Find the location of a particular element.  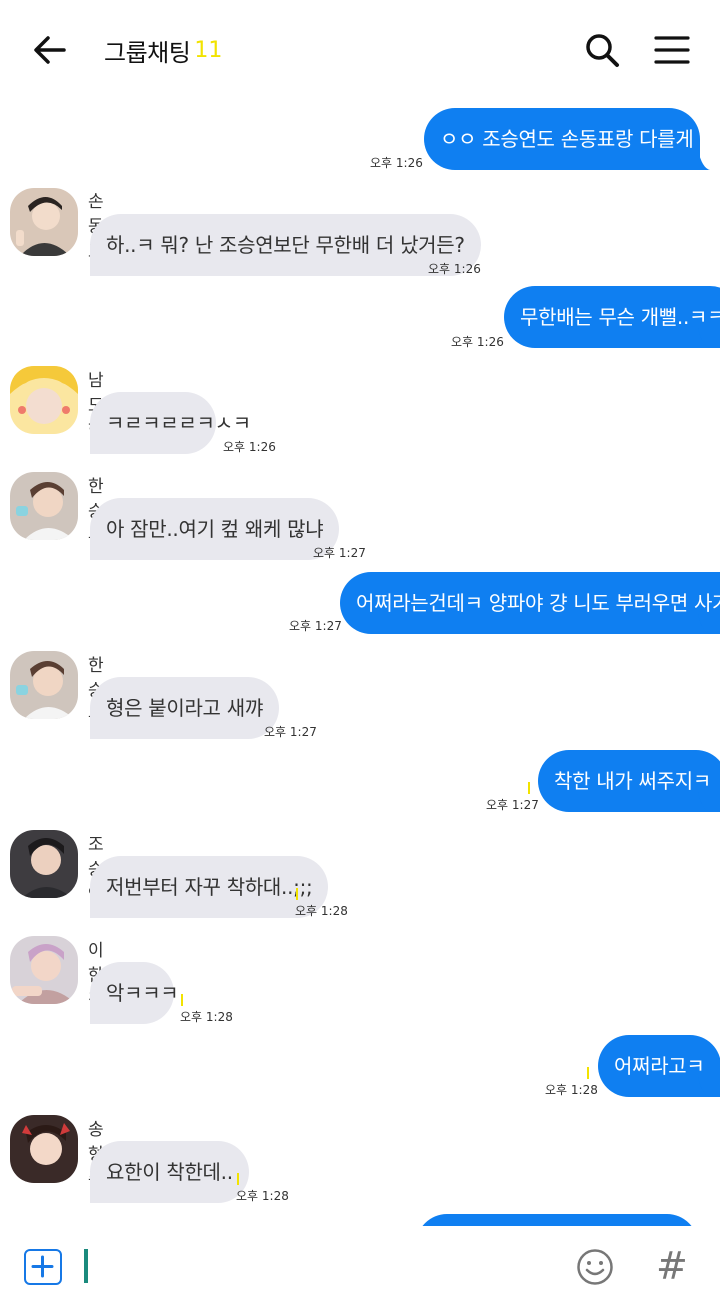

message-bubble: 악ㅋㅋㅋ is located at coordinates (134, 993).